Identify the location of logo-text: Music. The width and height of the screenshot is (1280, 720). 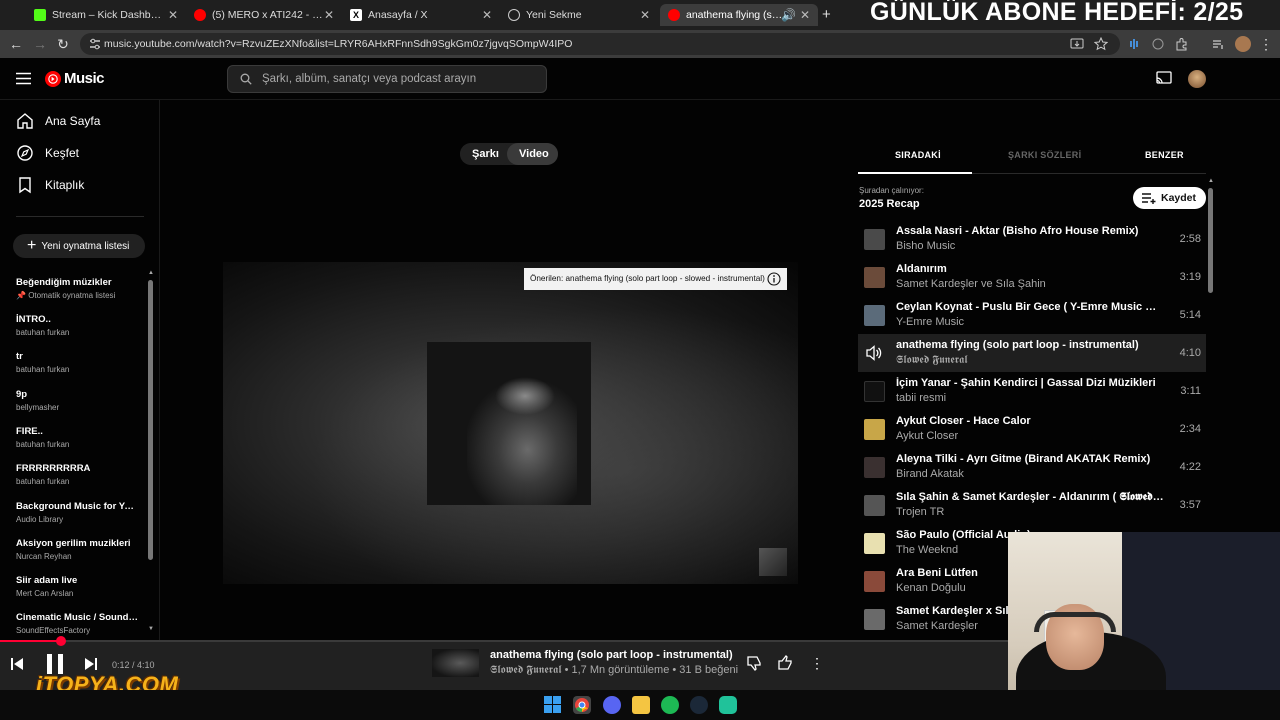
(84, 78).